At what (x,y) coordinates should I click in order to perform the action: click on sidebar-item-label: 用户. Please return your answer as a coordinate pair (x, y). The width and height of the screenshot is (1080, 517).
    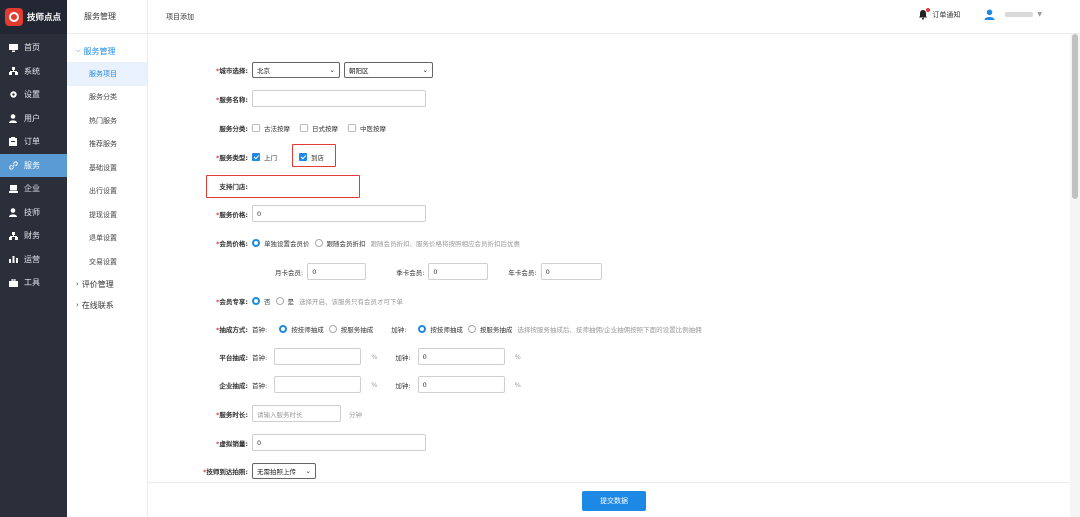
    Looking at the image, I should click on (32, 118).